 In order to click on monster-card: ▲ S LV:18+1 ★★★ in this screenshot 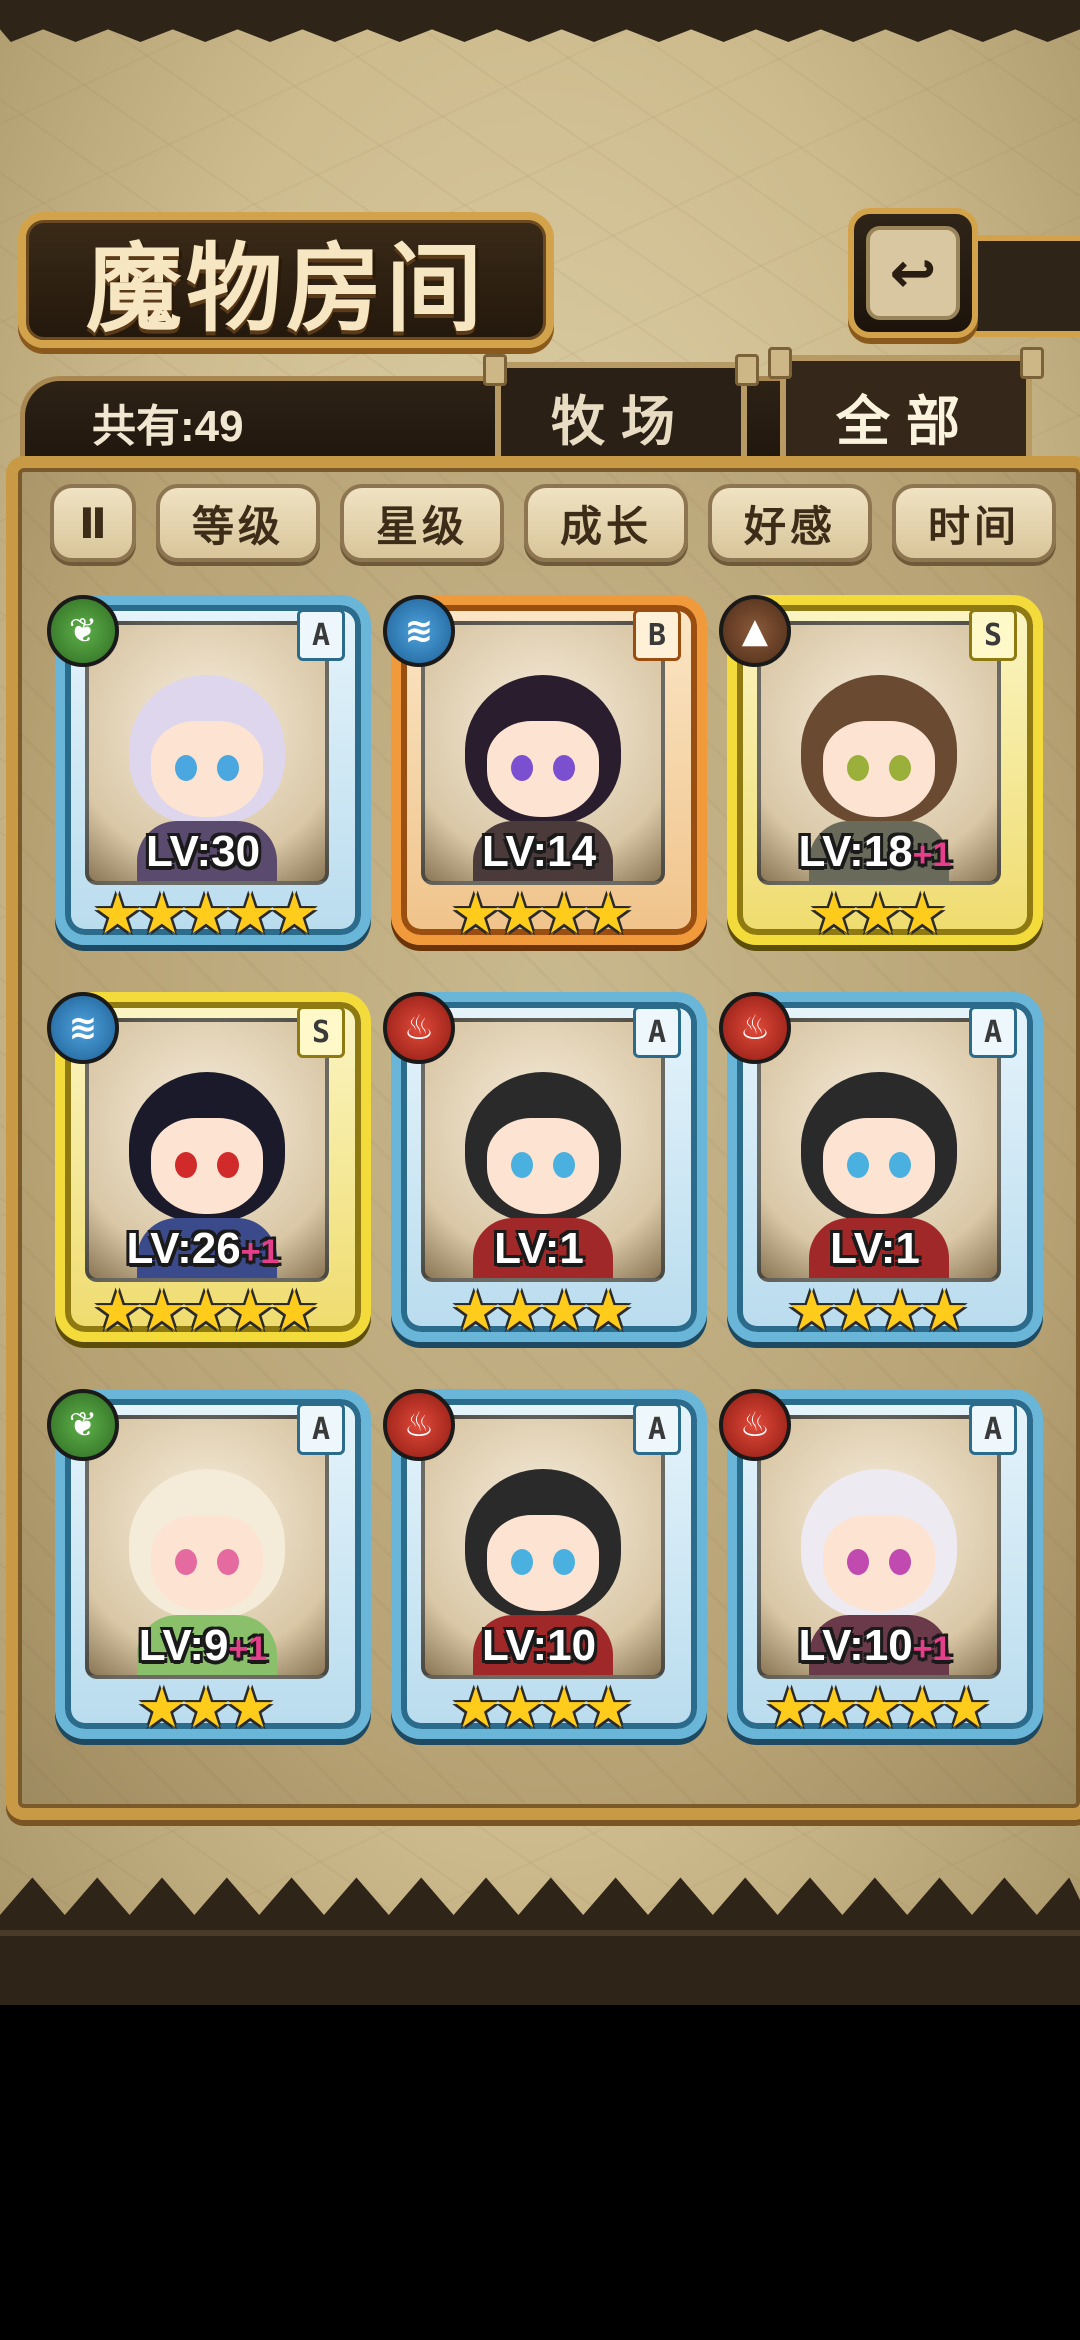, I will do `click(881, 775)`.